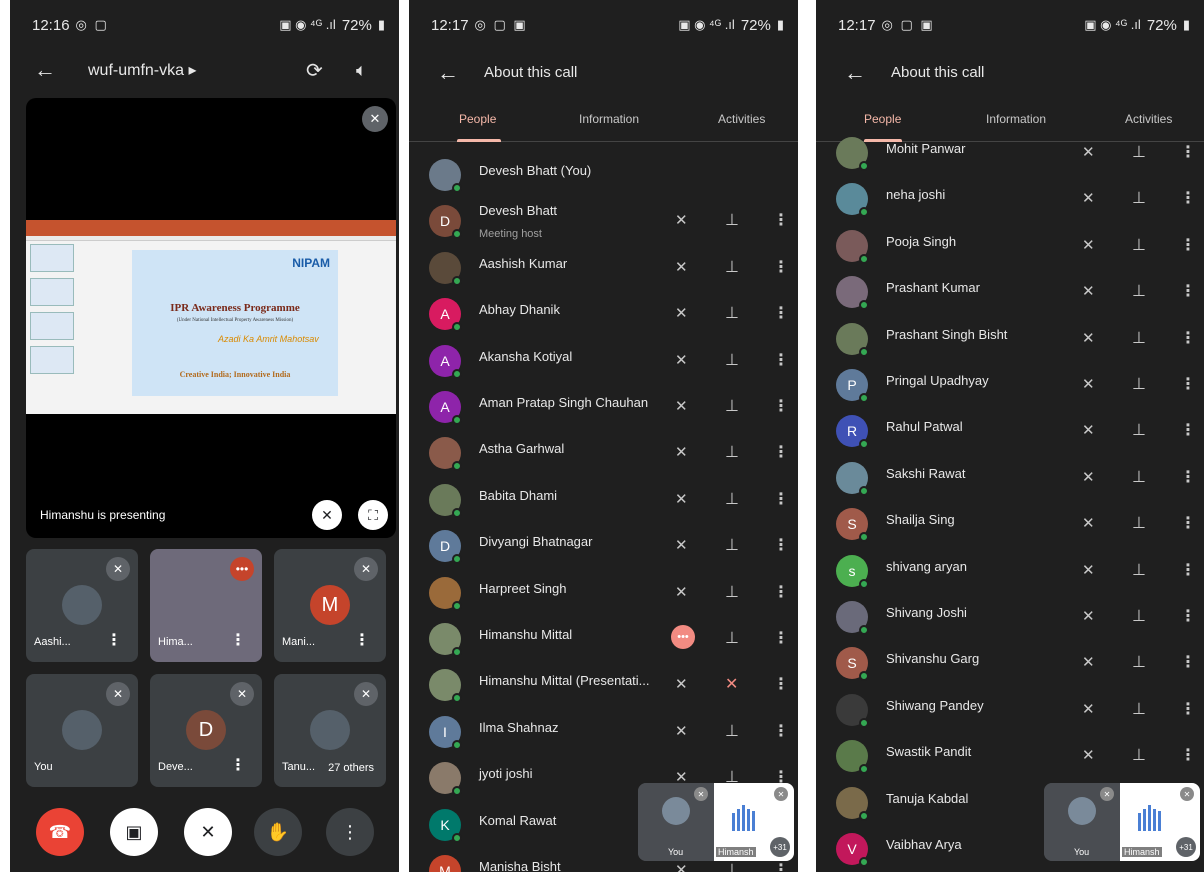 The height and width of the screenshot is (872, 1204). Describe the element at coordinates (373, 515) in the screenshot. I see `fullscreen-icon: ⛶` at that location.